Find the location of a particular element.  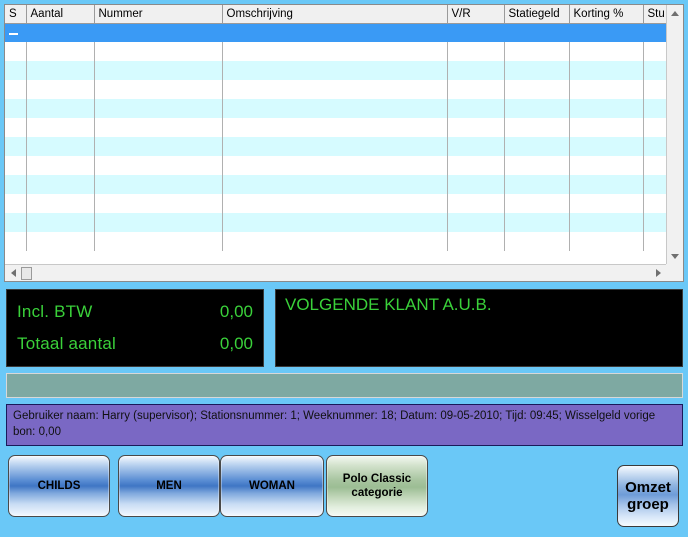

omzet-groep-button: Omzet groep is located at coordinates (648, 496).